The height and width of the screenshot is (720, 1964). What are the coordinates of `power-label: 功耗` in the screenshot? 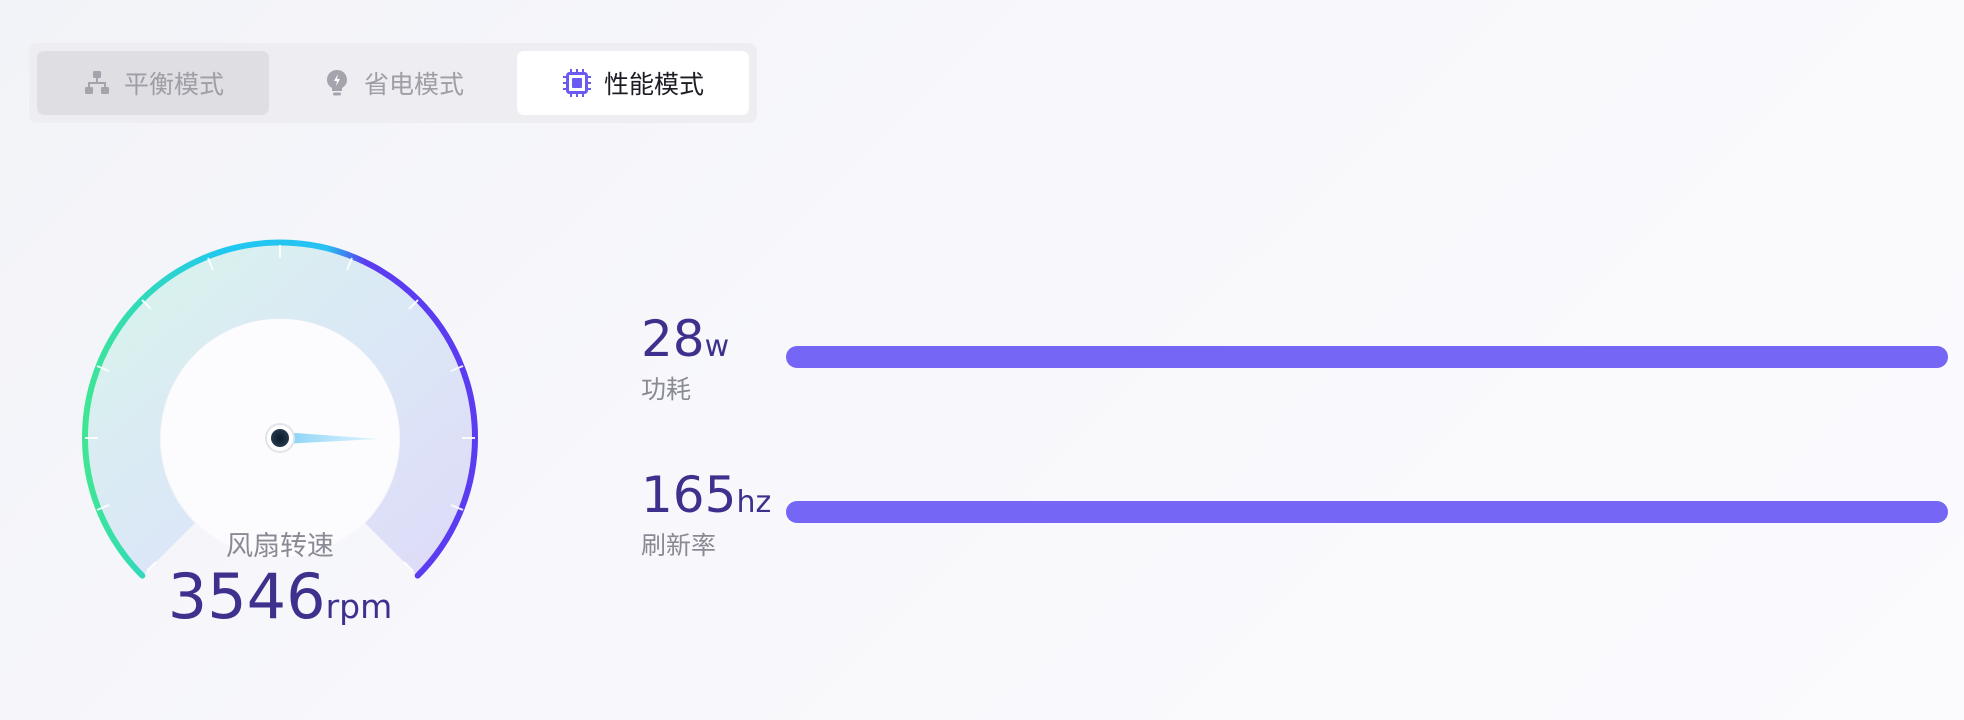 It's located at (666, 389).